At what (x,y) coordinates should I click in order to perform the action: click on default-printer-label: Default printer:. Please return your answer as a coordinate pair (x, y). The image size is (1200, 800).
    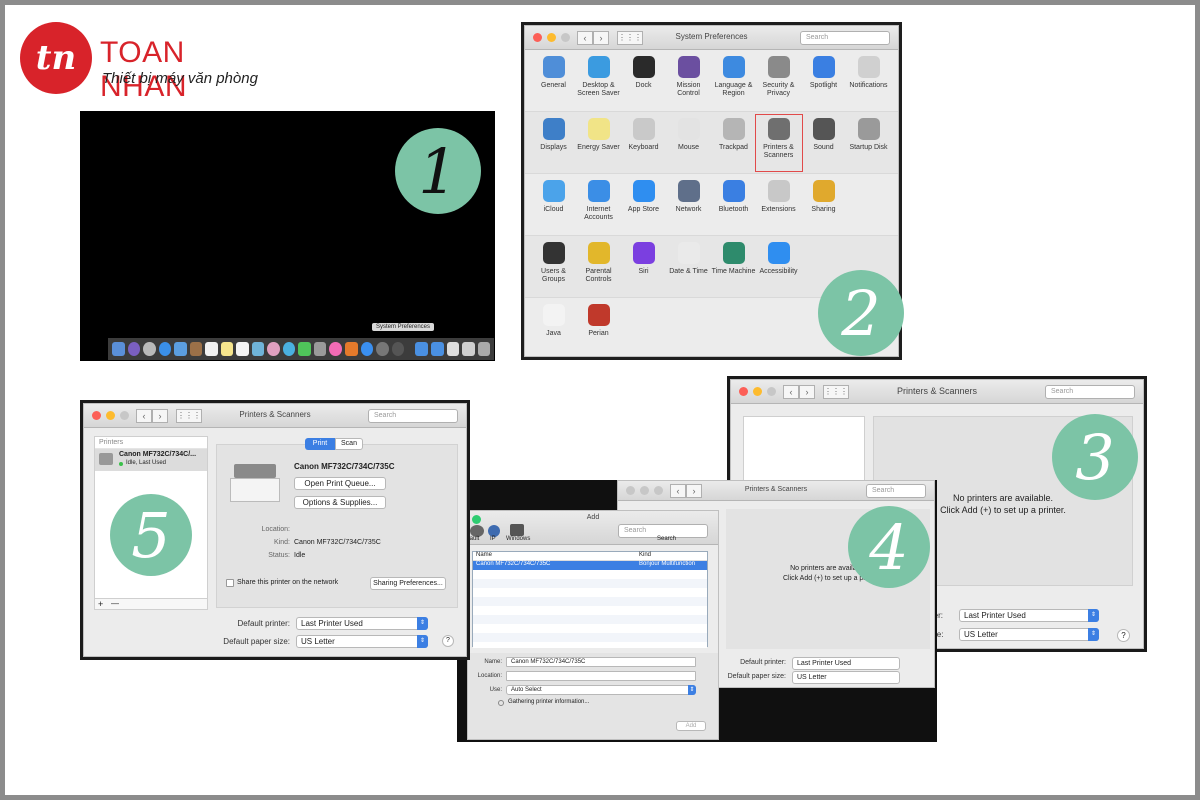
    Looking at the image, I should click on (263, 623).